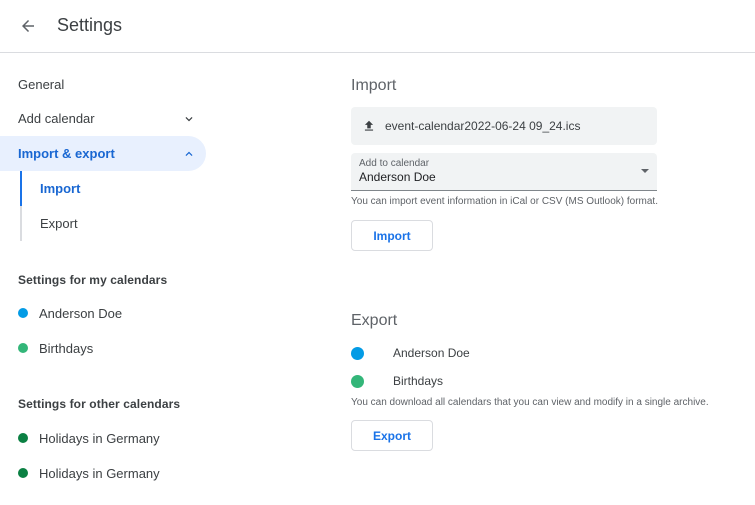 The image size is (755, 505). I want to click on chevron-up-icon, so click(189, 153).